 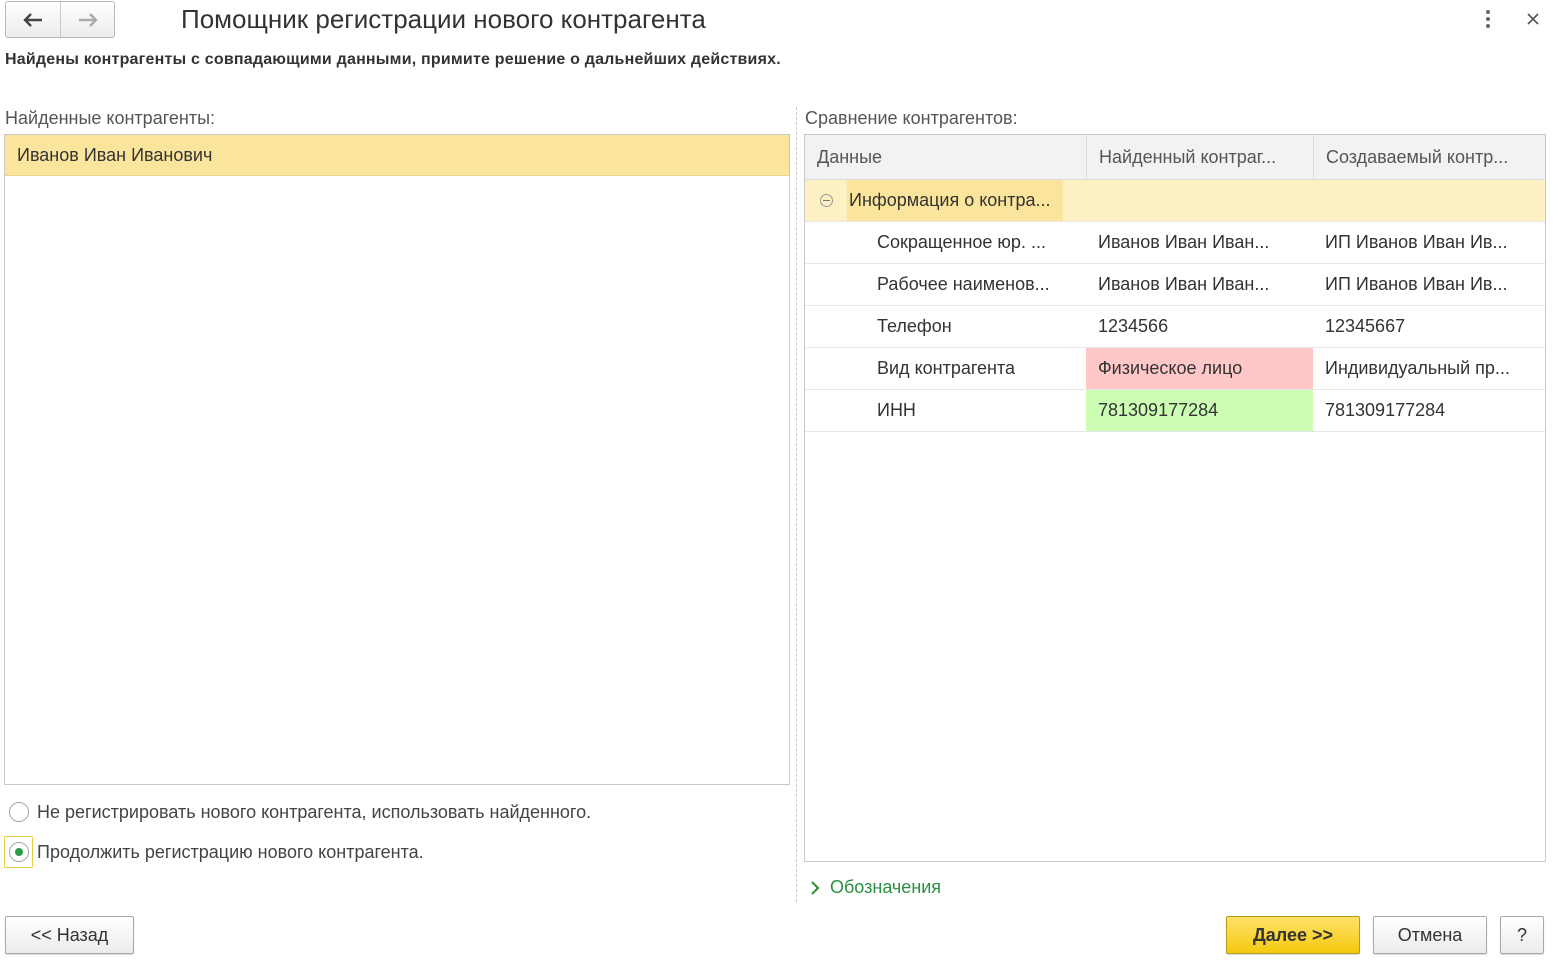 I want to click on found-value-match: 781309177284, so click(x=1199, y=410).